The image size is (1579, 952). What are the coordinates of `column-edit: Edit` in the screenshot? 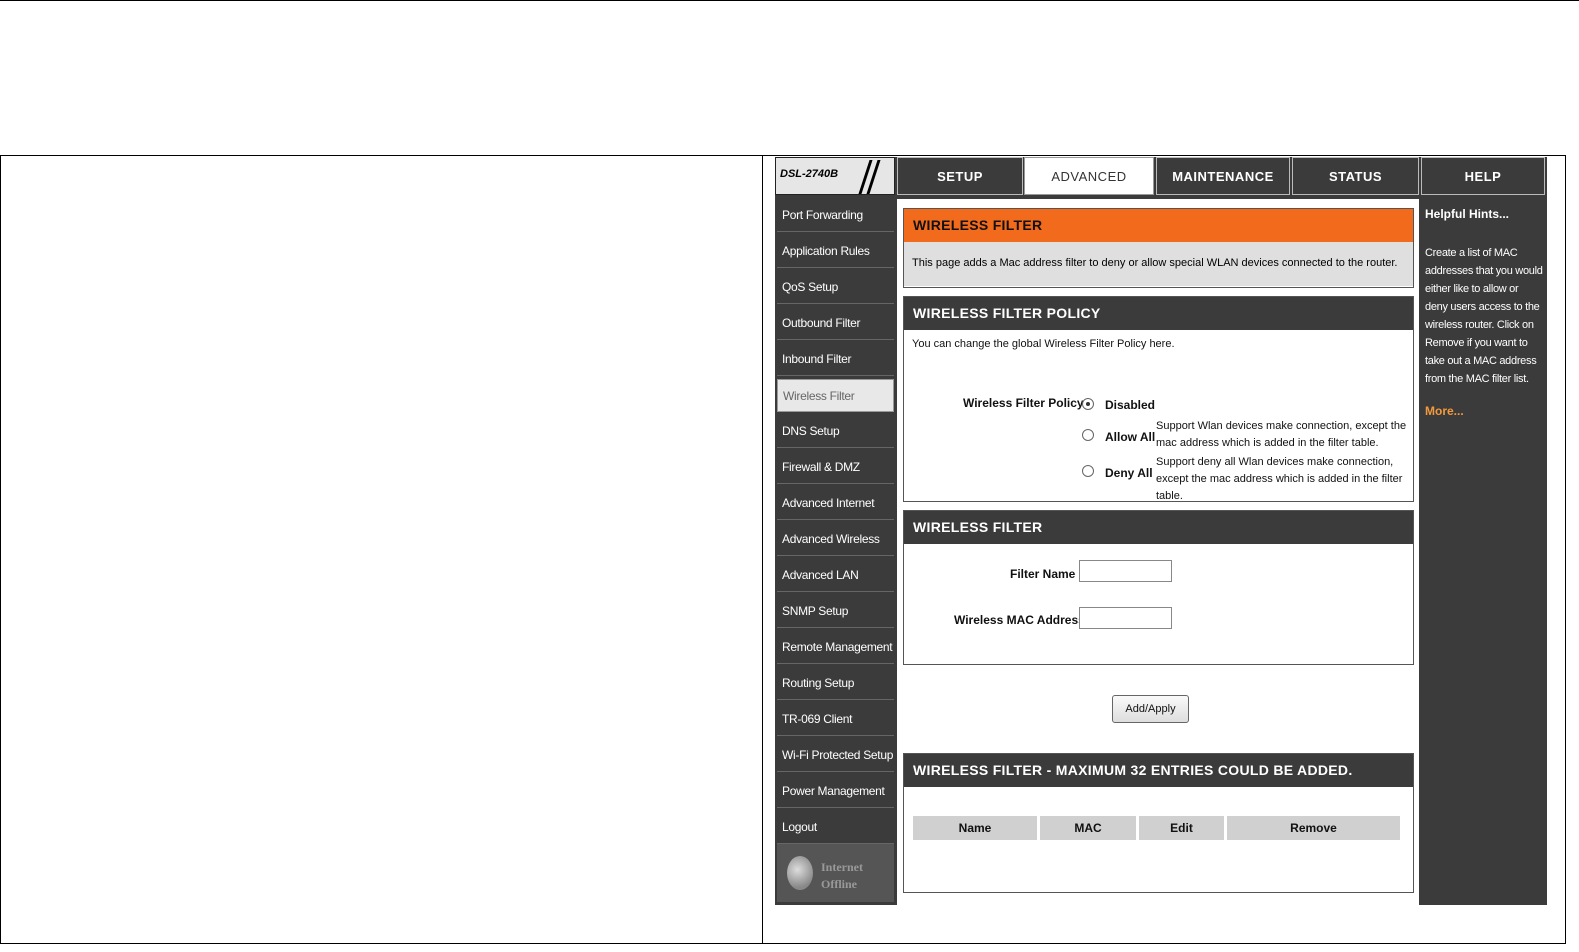 It's located at (1183, 828).